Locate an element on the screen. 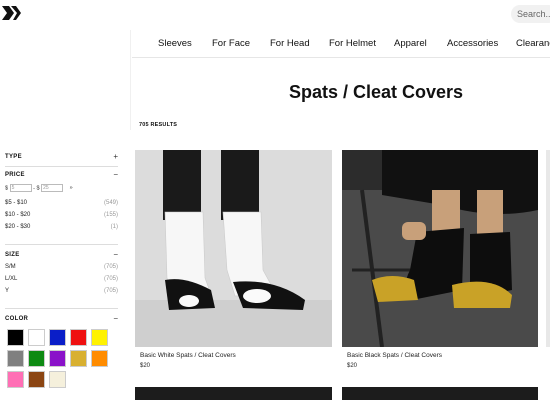 The height and width of the screenshot is (400, 550). price-range-option: $5 - $10 (549) is located at coordinates (61, 203).